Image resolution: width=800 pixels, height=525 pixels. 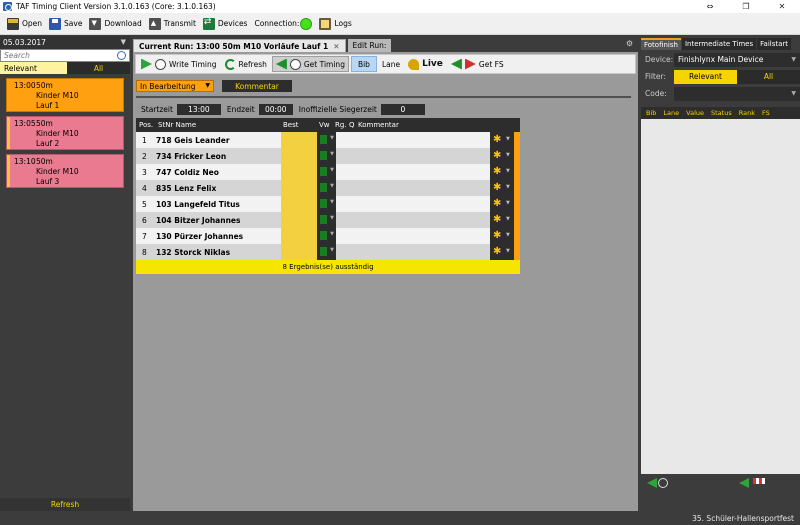 What do you see at coordinates (710, 6) in the screenshot?
I see `minimize-button: ⇔` at bounding box center [710, 6].